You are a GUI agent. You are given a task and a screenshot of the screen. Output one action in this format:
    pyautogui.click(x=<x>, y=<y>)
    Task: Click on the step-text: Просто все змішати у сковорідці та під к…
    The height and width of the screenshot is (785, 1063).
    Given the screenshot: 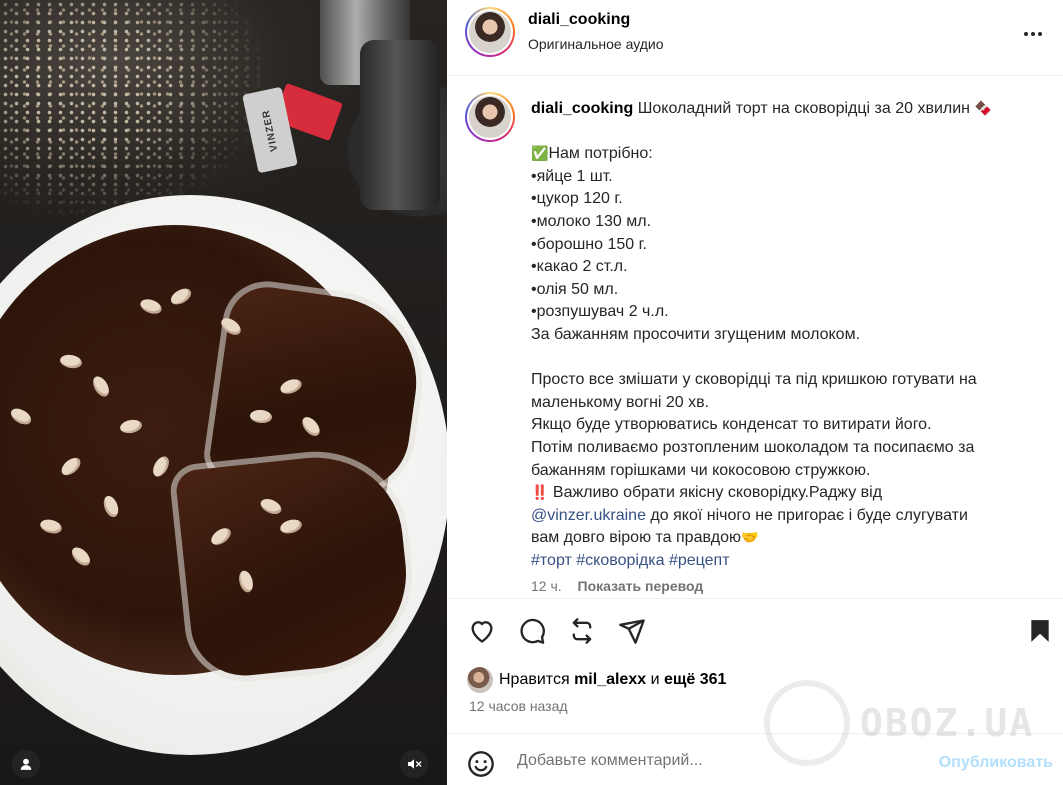 What is the action you would take?
    pyautogui.click(x=754, y=380)
    